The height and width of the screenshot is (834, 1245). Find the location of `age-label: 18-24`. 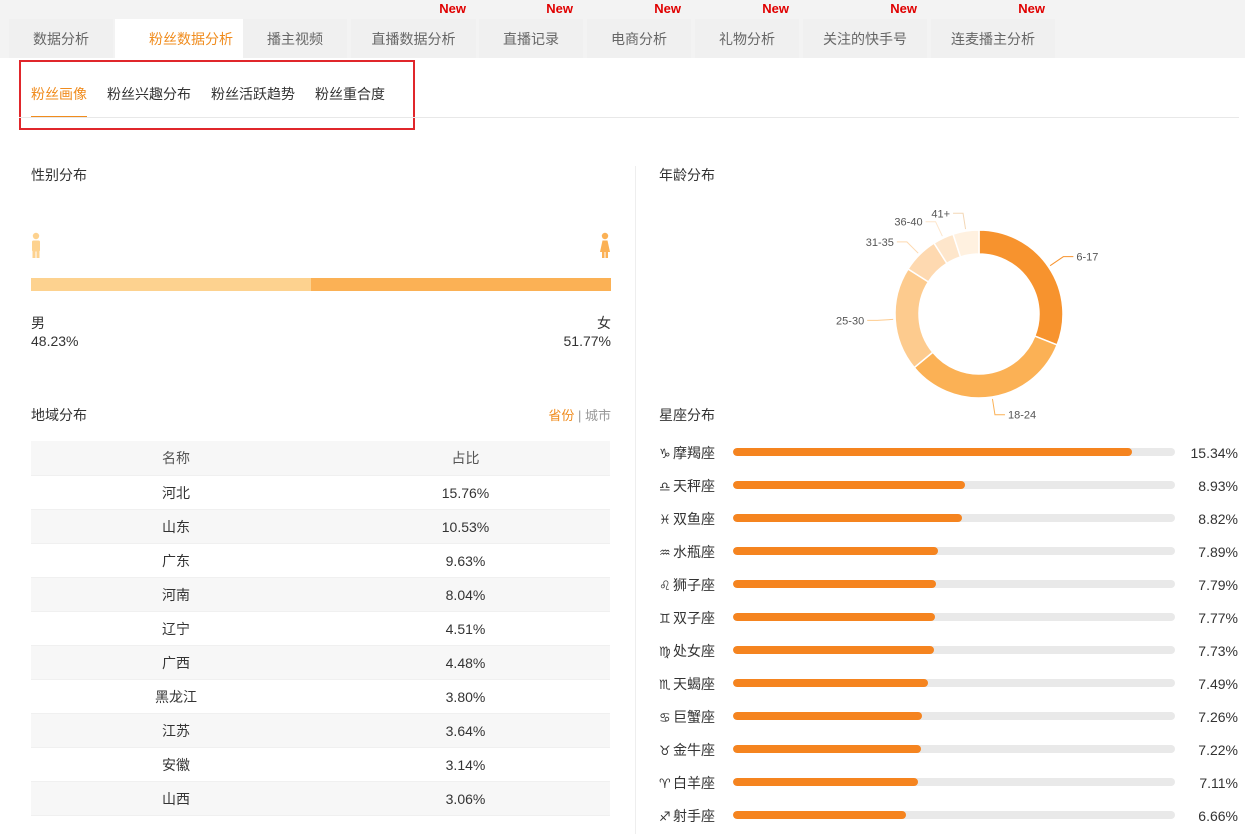

age-label: 18-24 is located at coordinates (1022, 416).